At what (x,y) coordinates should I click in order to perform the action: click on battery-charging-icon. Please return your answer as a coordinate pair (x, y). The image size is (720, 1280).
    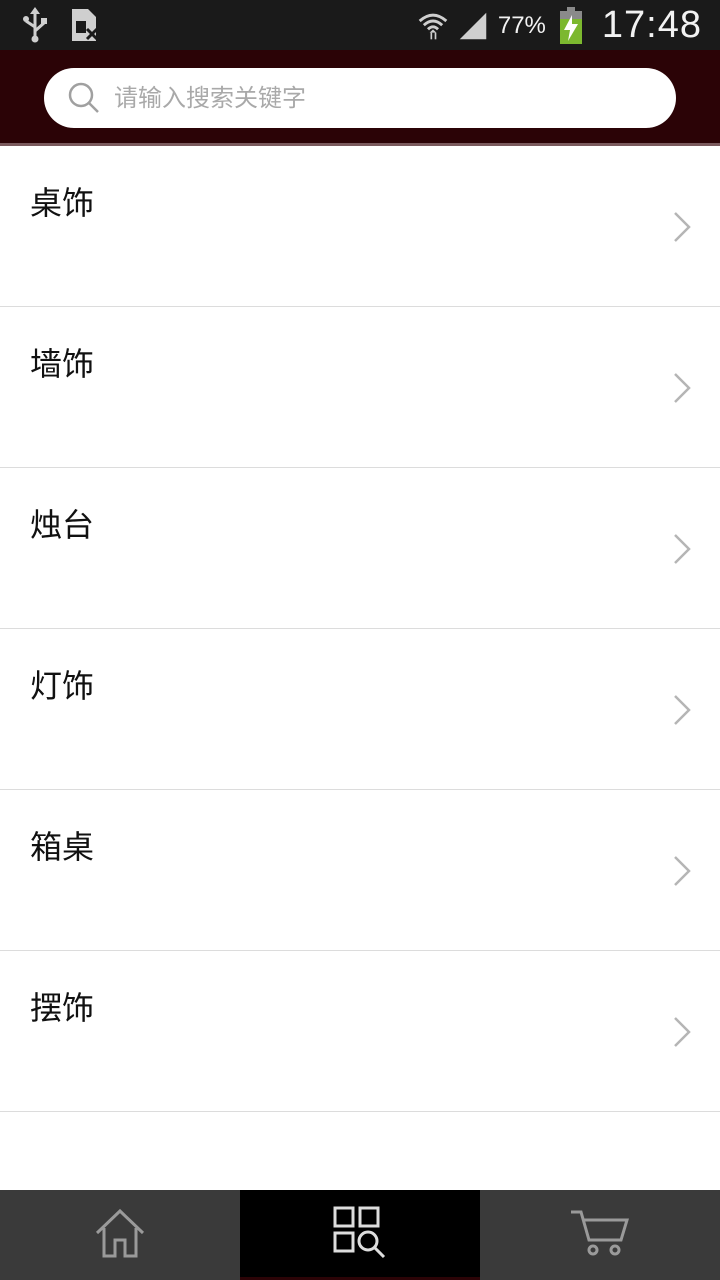
    Looking at the image, I should click on (571, 25).